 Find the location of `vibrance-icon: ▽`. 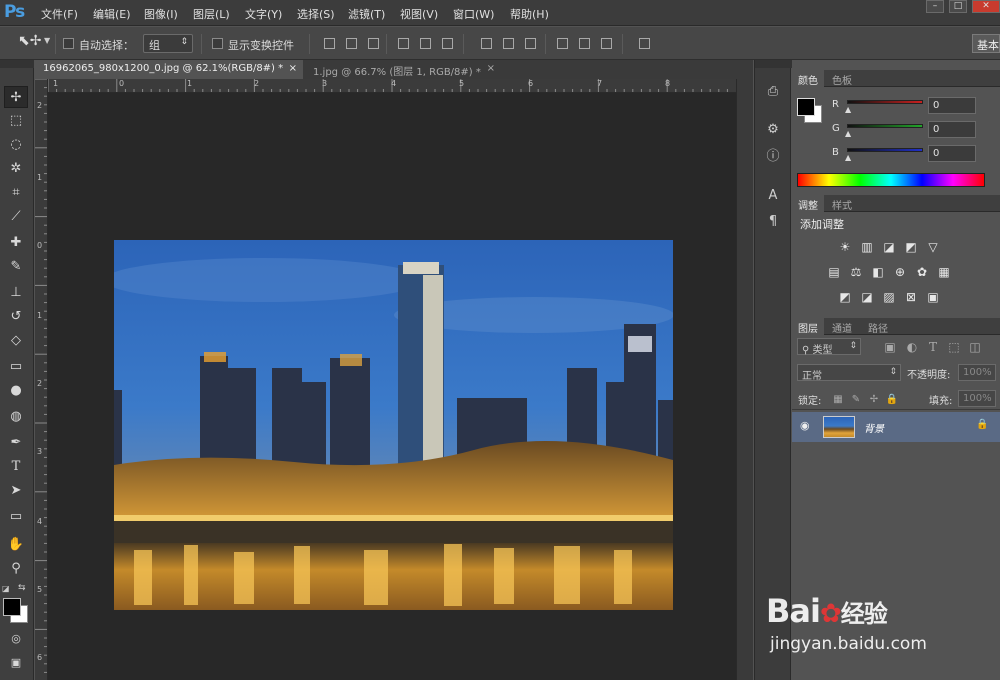

vibrance-icon: ▽ is located at coordinates (933, 247).